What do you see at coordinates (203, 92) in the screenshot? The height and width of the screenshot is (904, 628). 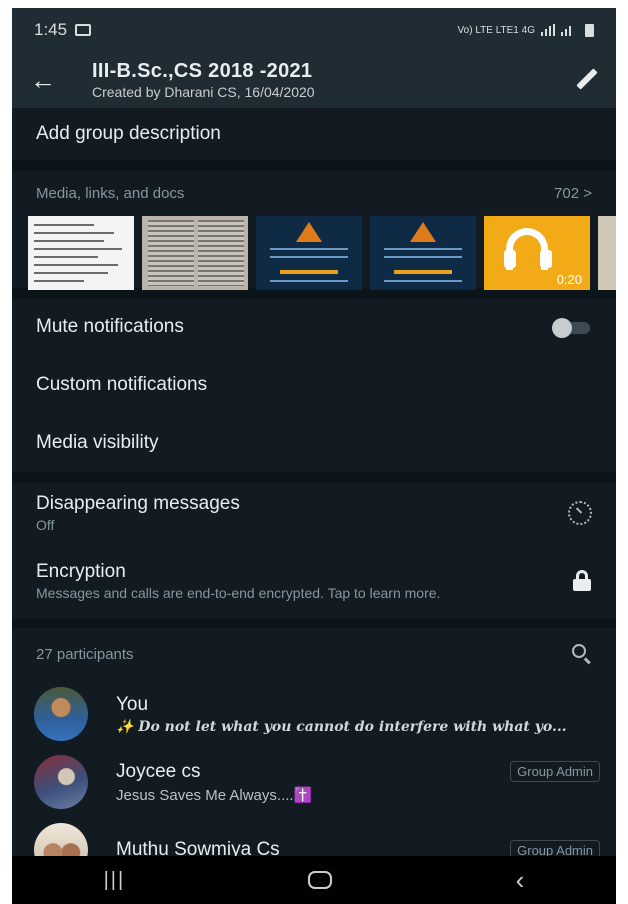 I see `group-subtitle: Created by Dharani CS, 16/04/2020` at bounding box center [203, 92].